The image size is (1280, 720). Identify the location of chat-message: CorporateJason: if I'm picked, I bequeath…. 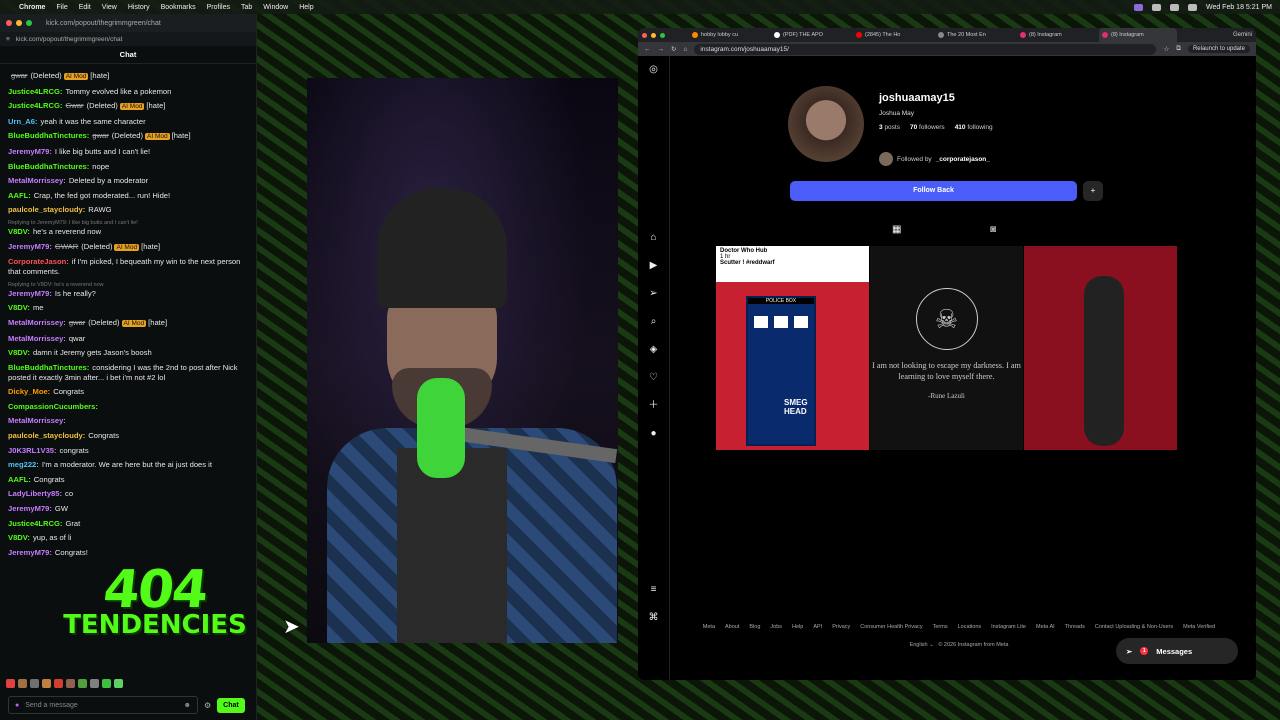
(128, 267).